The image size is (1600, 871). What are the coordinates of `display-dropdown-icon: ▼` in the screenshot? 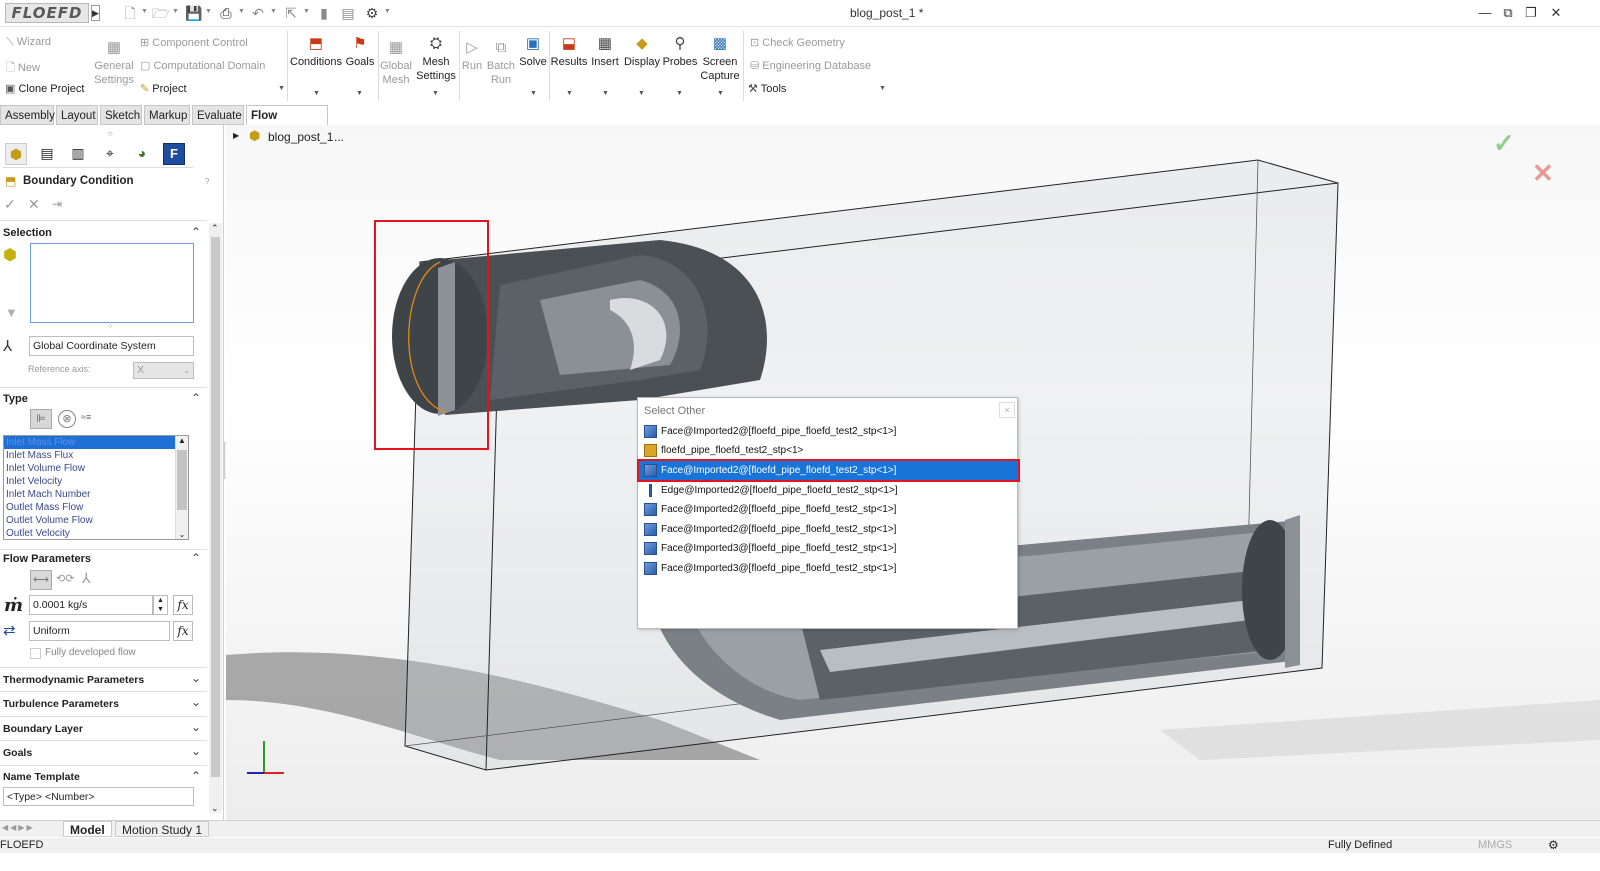 It's located at (641, 93).